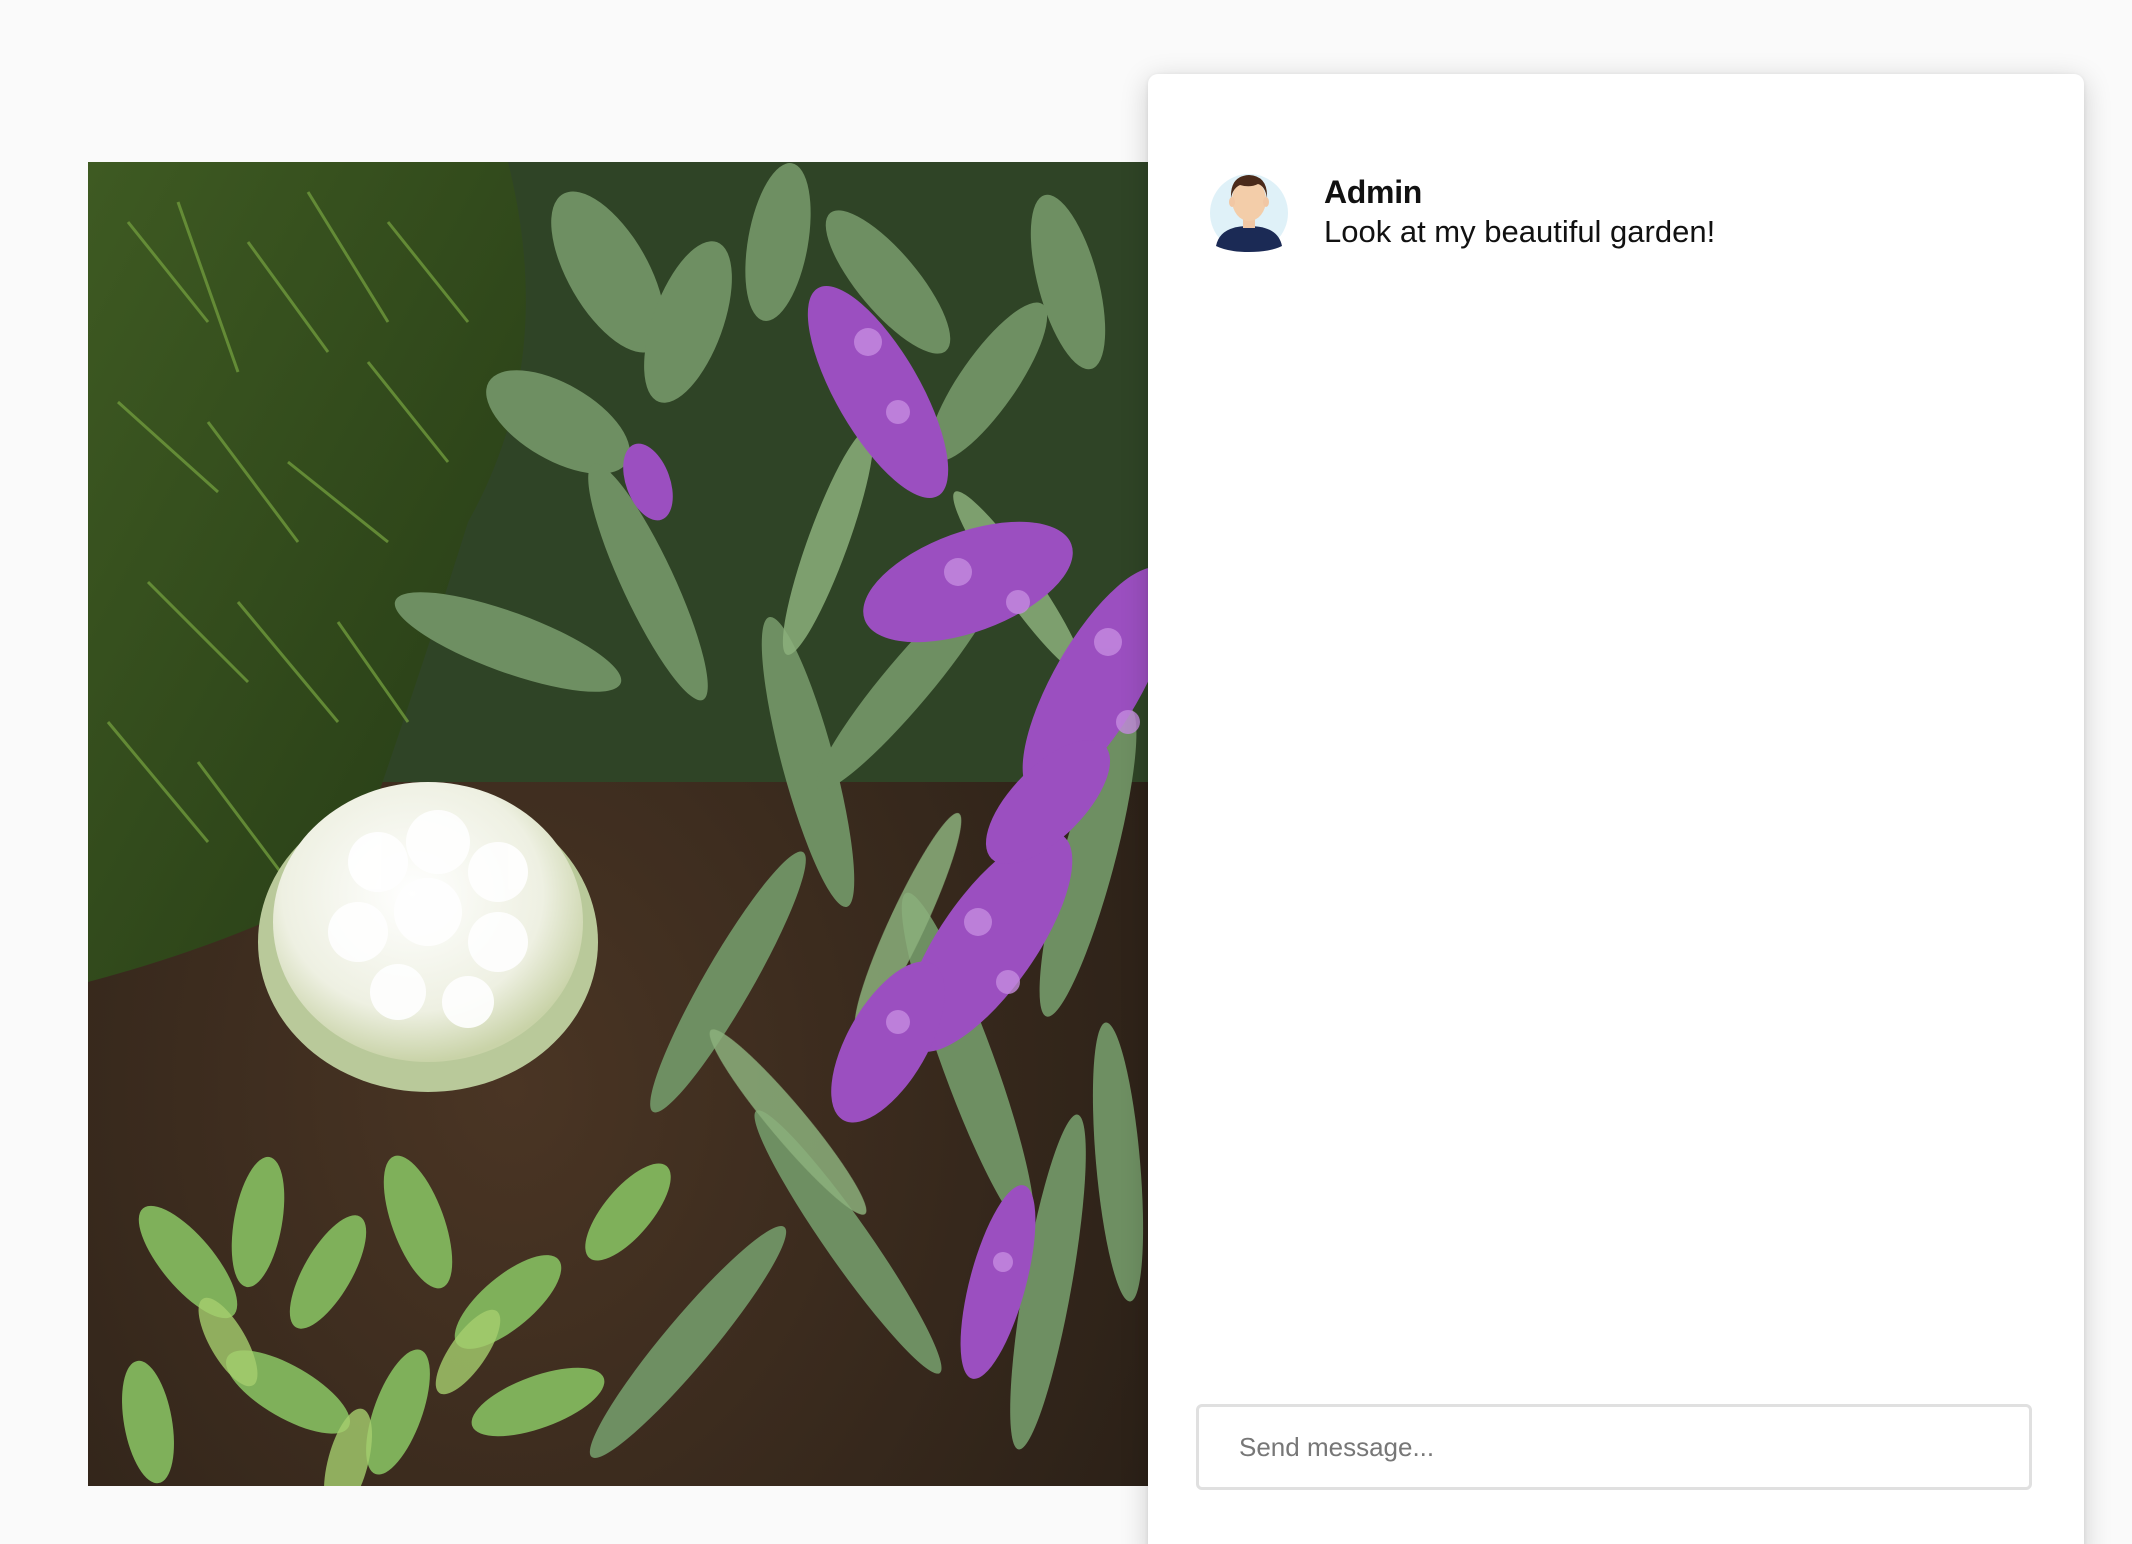 This screenshot has height=1544, width=2132. I want to click on message-body: Admin Look at my beautiful garden!, so click(1519, 212).